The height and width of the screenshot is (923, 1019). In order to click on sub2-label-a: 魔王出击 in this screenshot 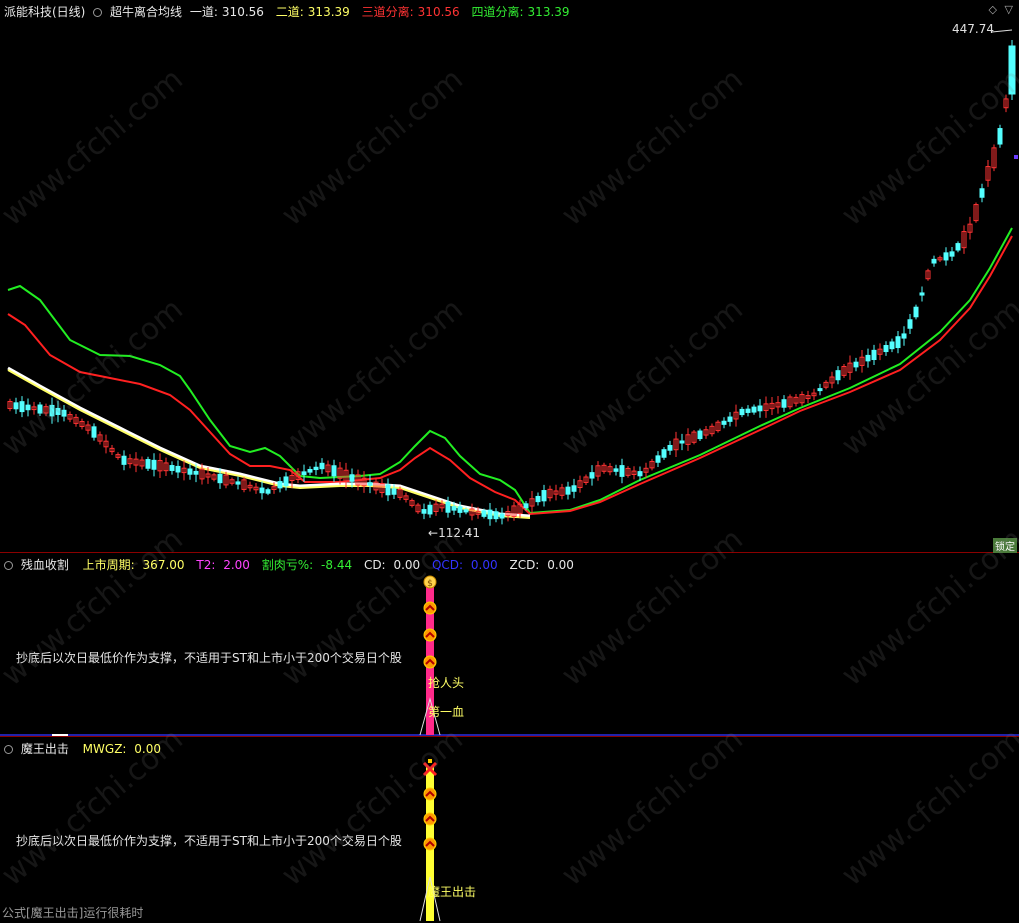, I will do `click(452, 892)`.